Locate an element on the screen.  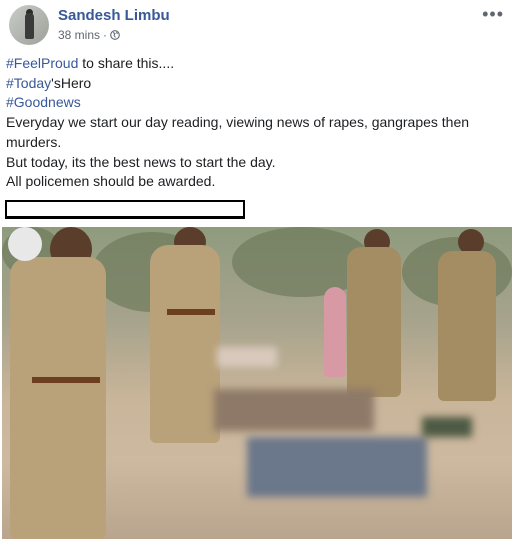
post-time: 38 mins is located at coordinates (79, 35).